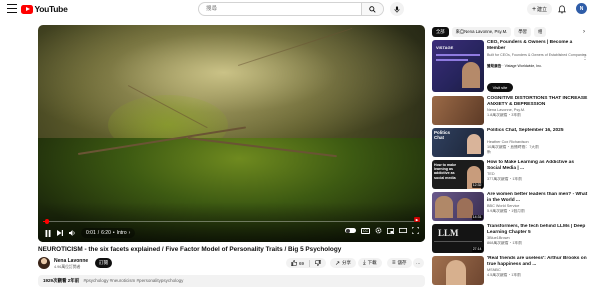 The width and height of the screenshot is (600, 287). I want to click on create-label: 建立, so click(542, 9).